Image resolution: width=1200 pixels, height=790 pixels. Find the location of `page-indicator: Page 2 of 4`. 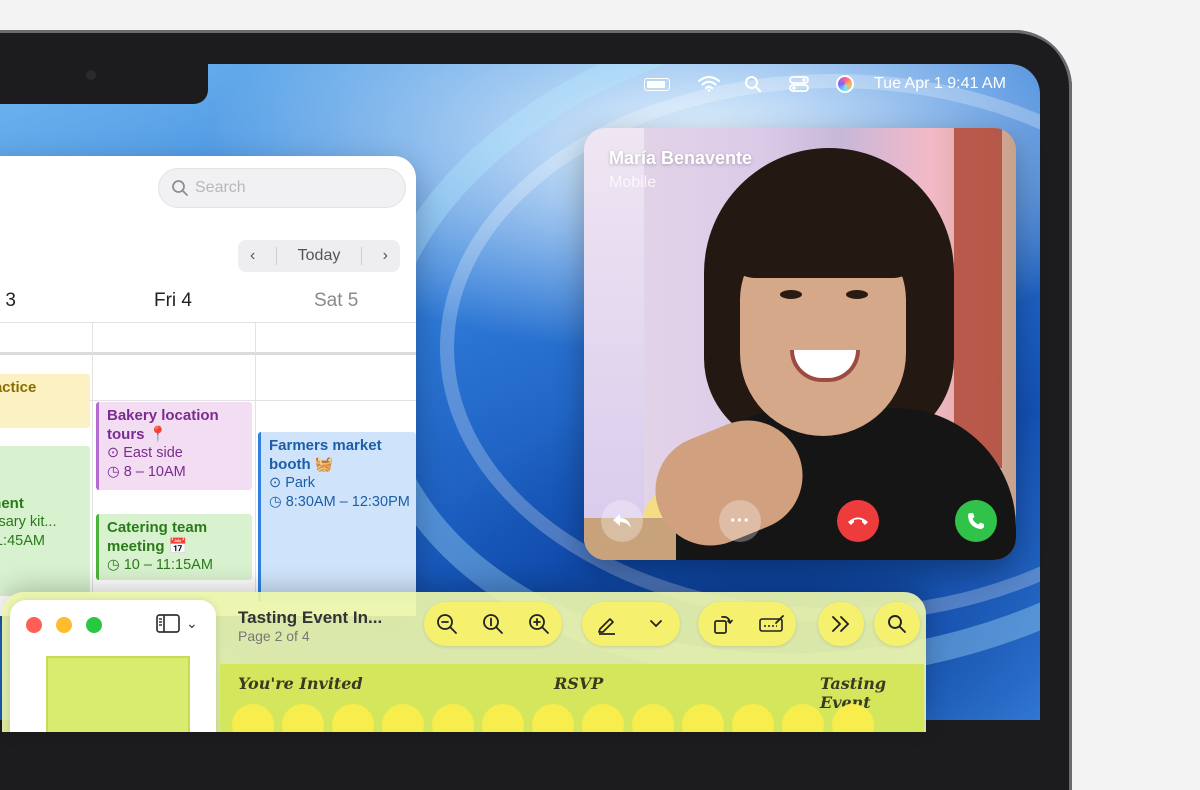

page-indicator: Page 2 of 4 is located at coordinates (274, 636).